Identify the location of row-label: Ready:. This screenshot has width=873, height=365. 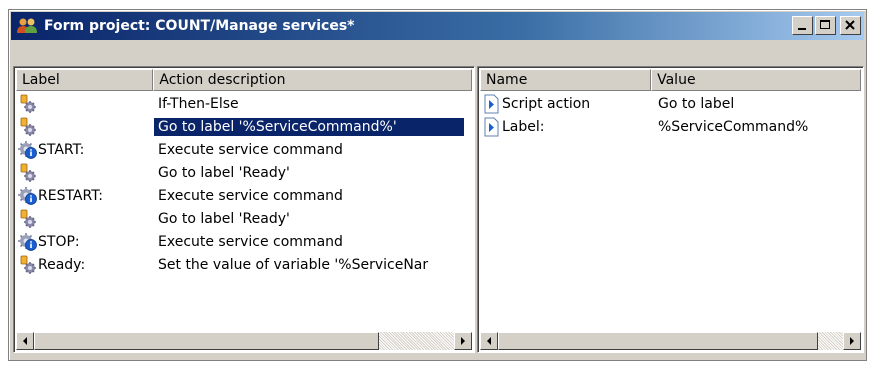
(62, 264).